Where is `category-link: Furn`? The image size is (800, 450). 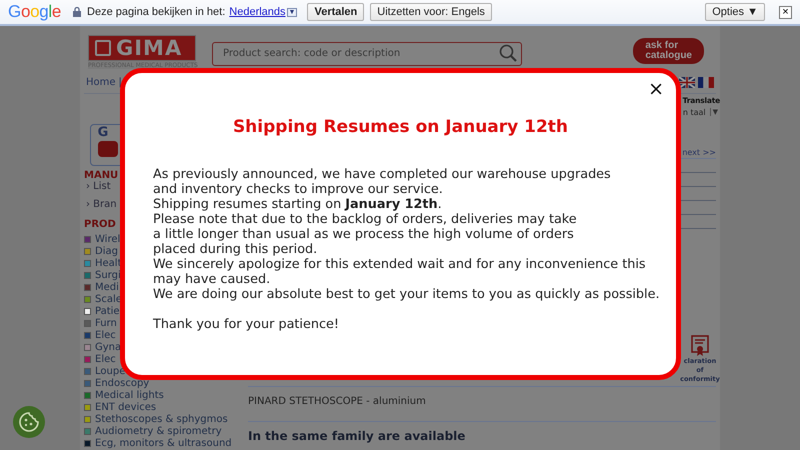 category-link: Furn is located at coordinates (106, 323).